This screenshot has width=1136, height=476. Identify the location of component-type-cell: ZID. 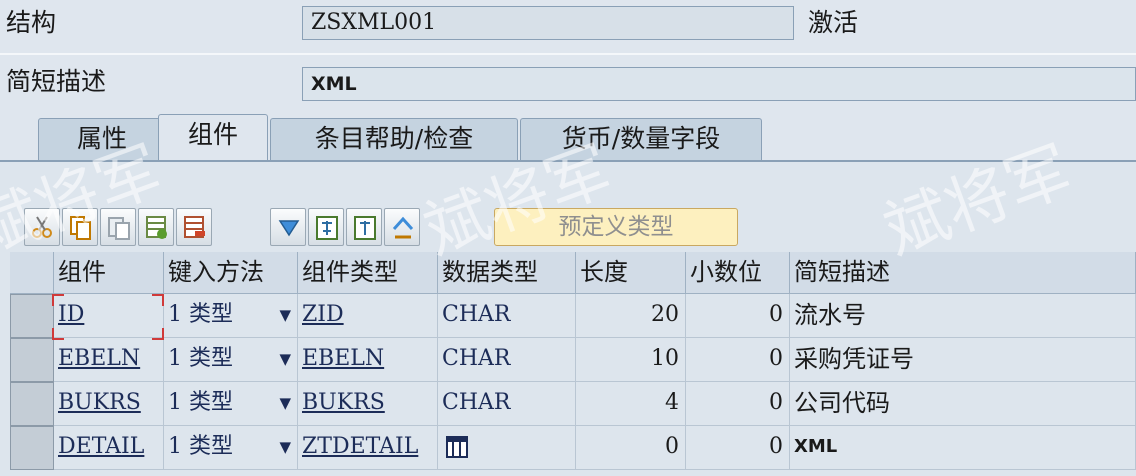
(368, 316).